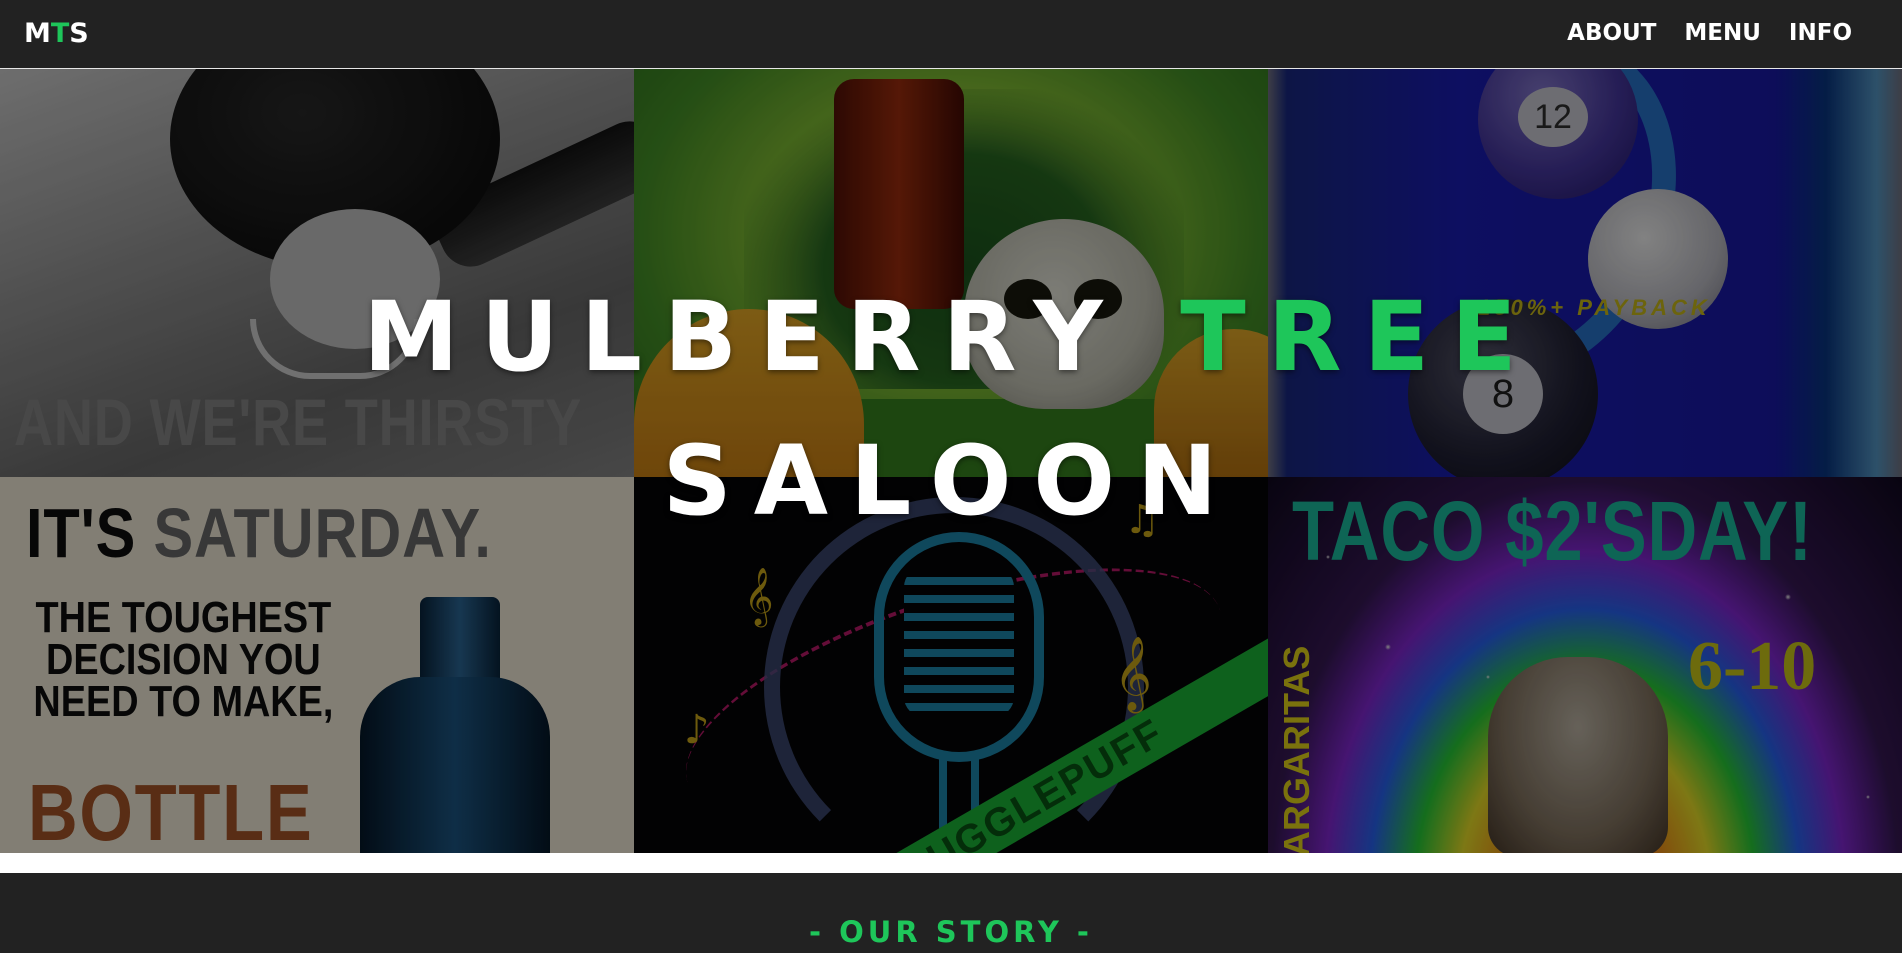  I want to click on hero-title-word-saloon: SALOON, so click(951, 481).